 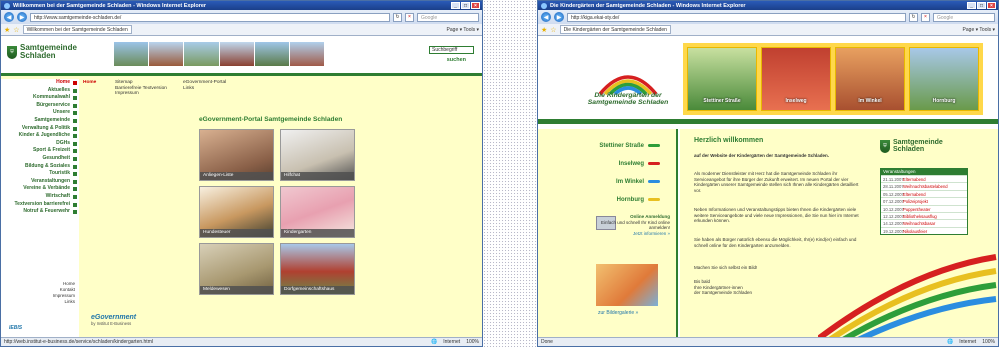 What do you see at coordinates (870, 79) in the screenshot?
I see `thumb-imwinkel: Im Winkel` at bounding box center [870, 79].